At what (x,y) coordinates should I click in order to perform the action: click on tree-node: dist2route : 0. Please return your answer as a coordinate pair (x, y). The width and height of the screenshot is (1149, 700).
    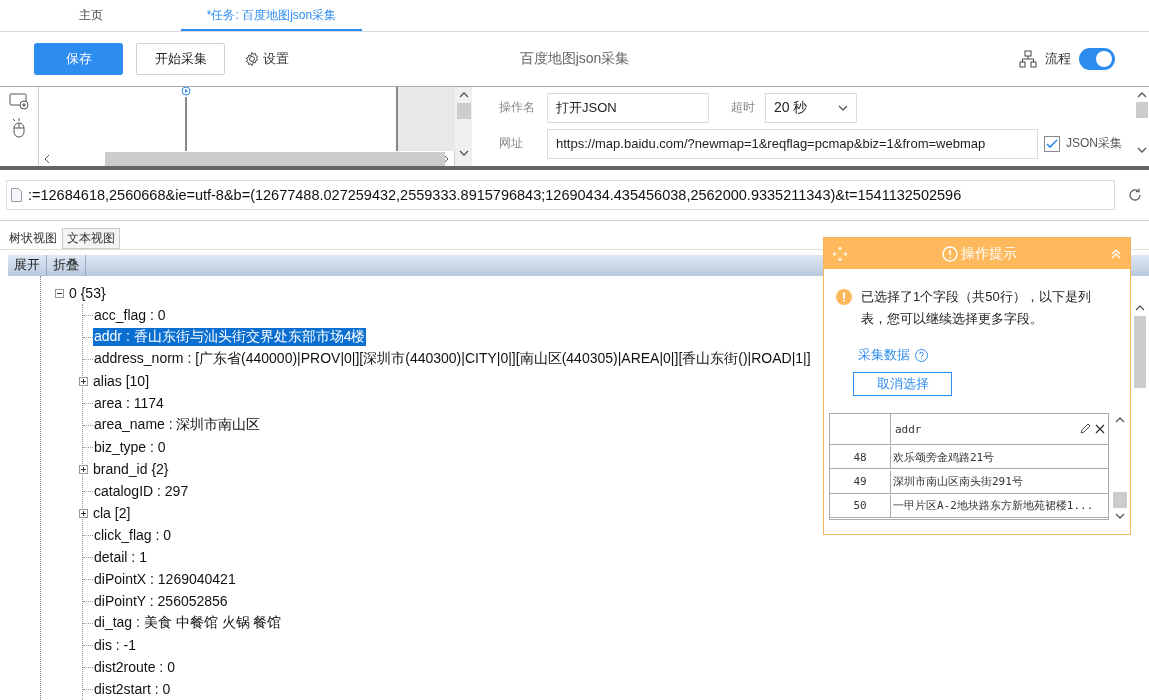
    Looking at the image, I should click on (134, 667).